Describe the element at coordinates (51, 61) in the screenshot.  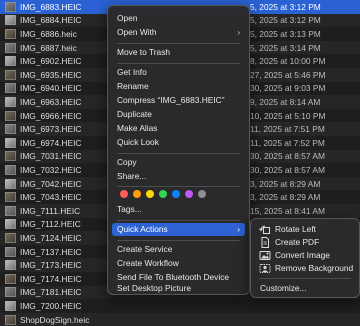
I see `file-name: IMG_6902.HEIC` at that location.